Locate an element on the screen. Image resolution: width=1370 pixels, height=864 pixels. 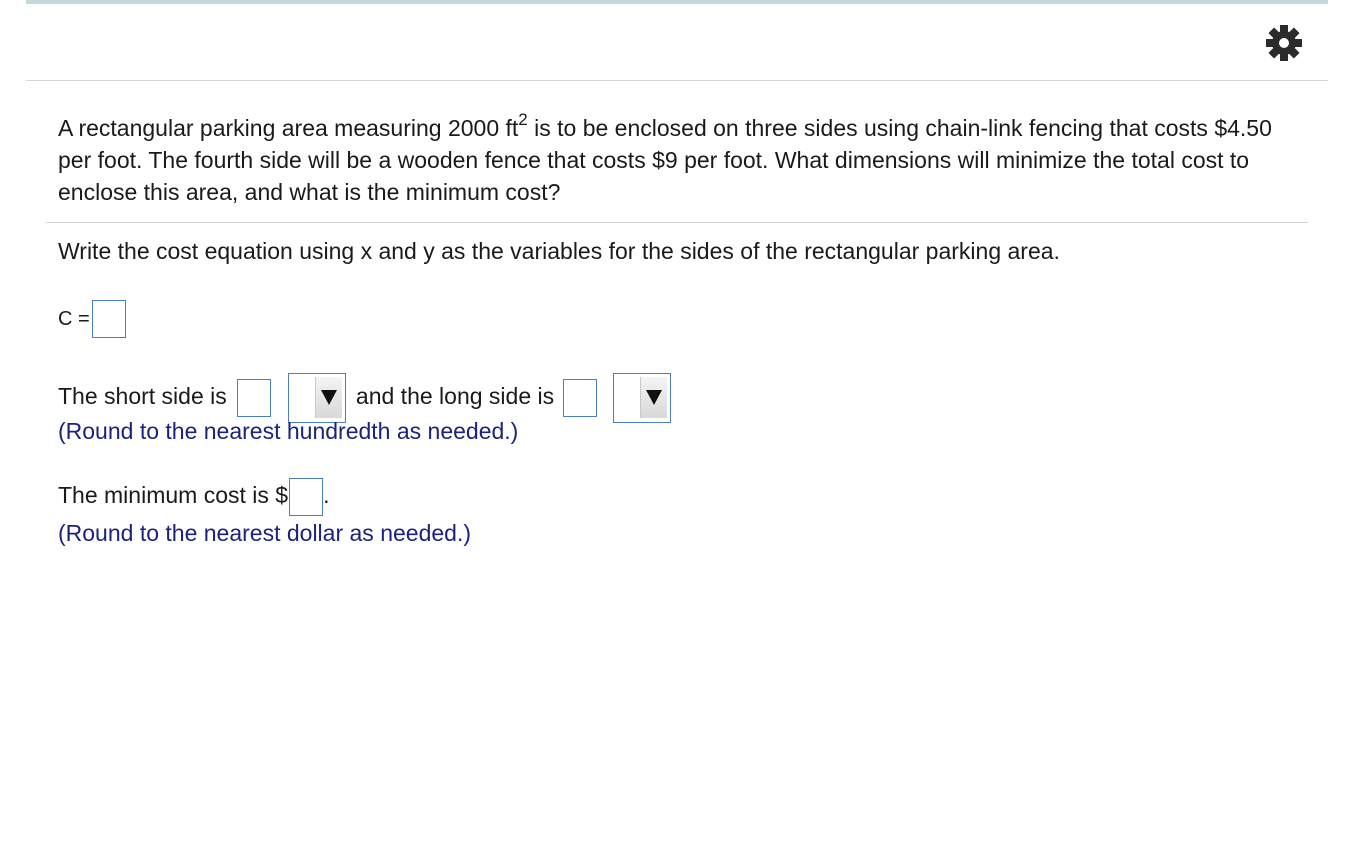
cost-label: C = is located at coordinates (74, 319).